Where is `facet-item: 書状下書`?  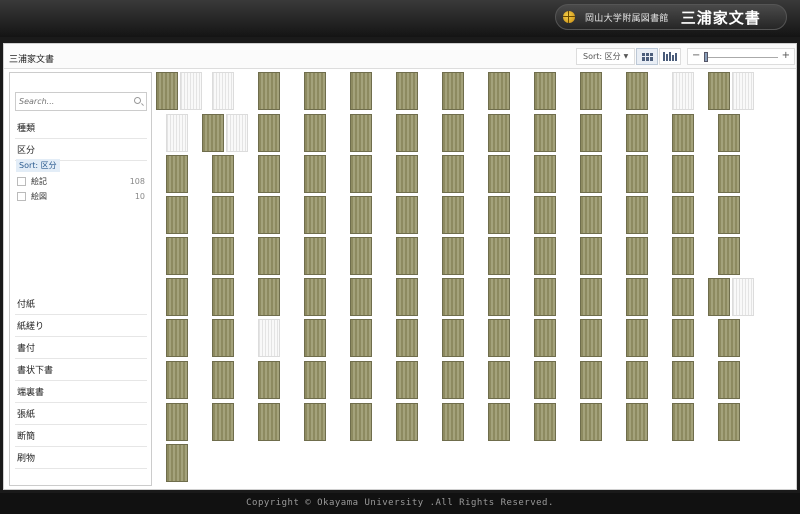
facet-item: 書状下書 is located at coordinates (81, 370).